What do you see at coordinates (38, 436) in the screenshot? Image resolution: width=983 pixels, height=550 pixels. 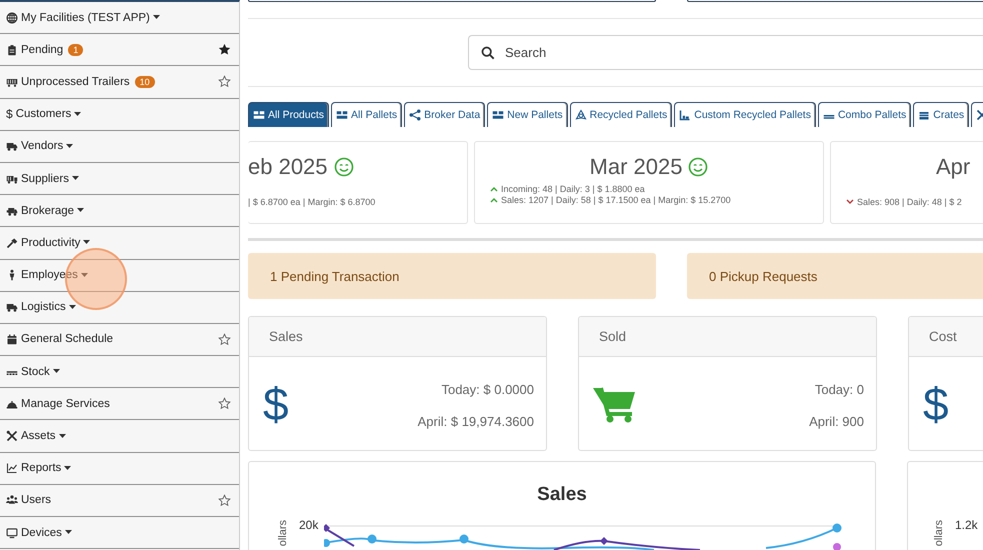 I see `sidebar-item: Assets` at bounding box center [38, 436].